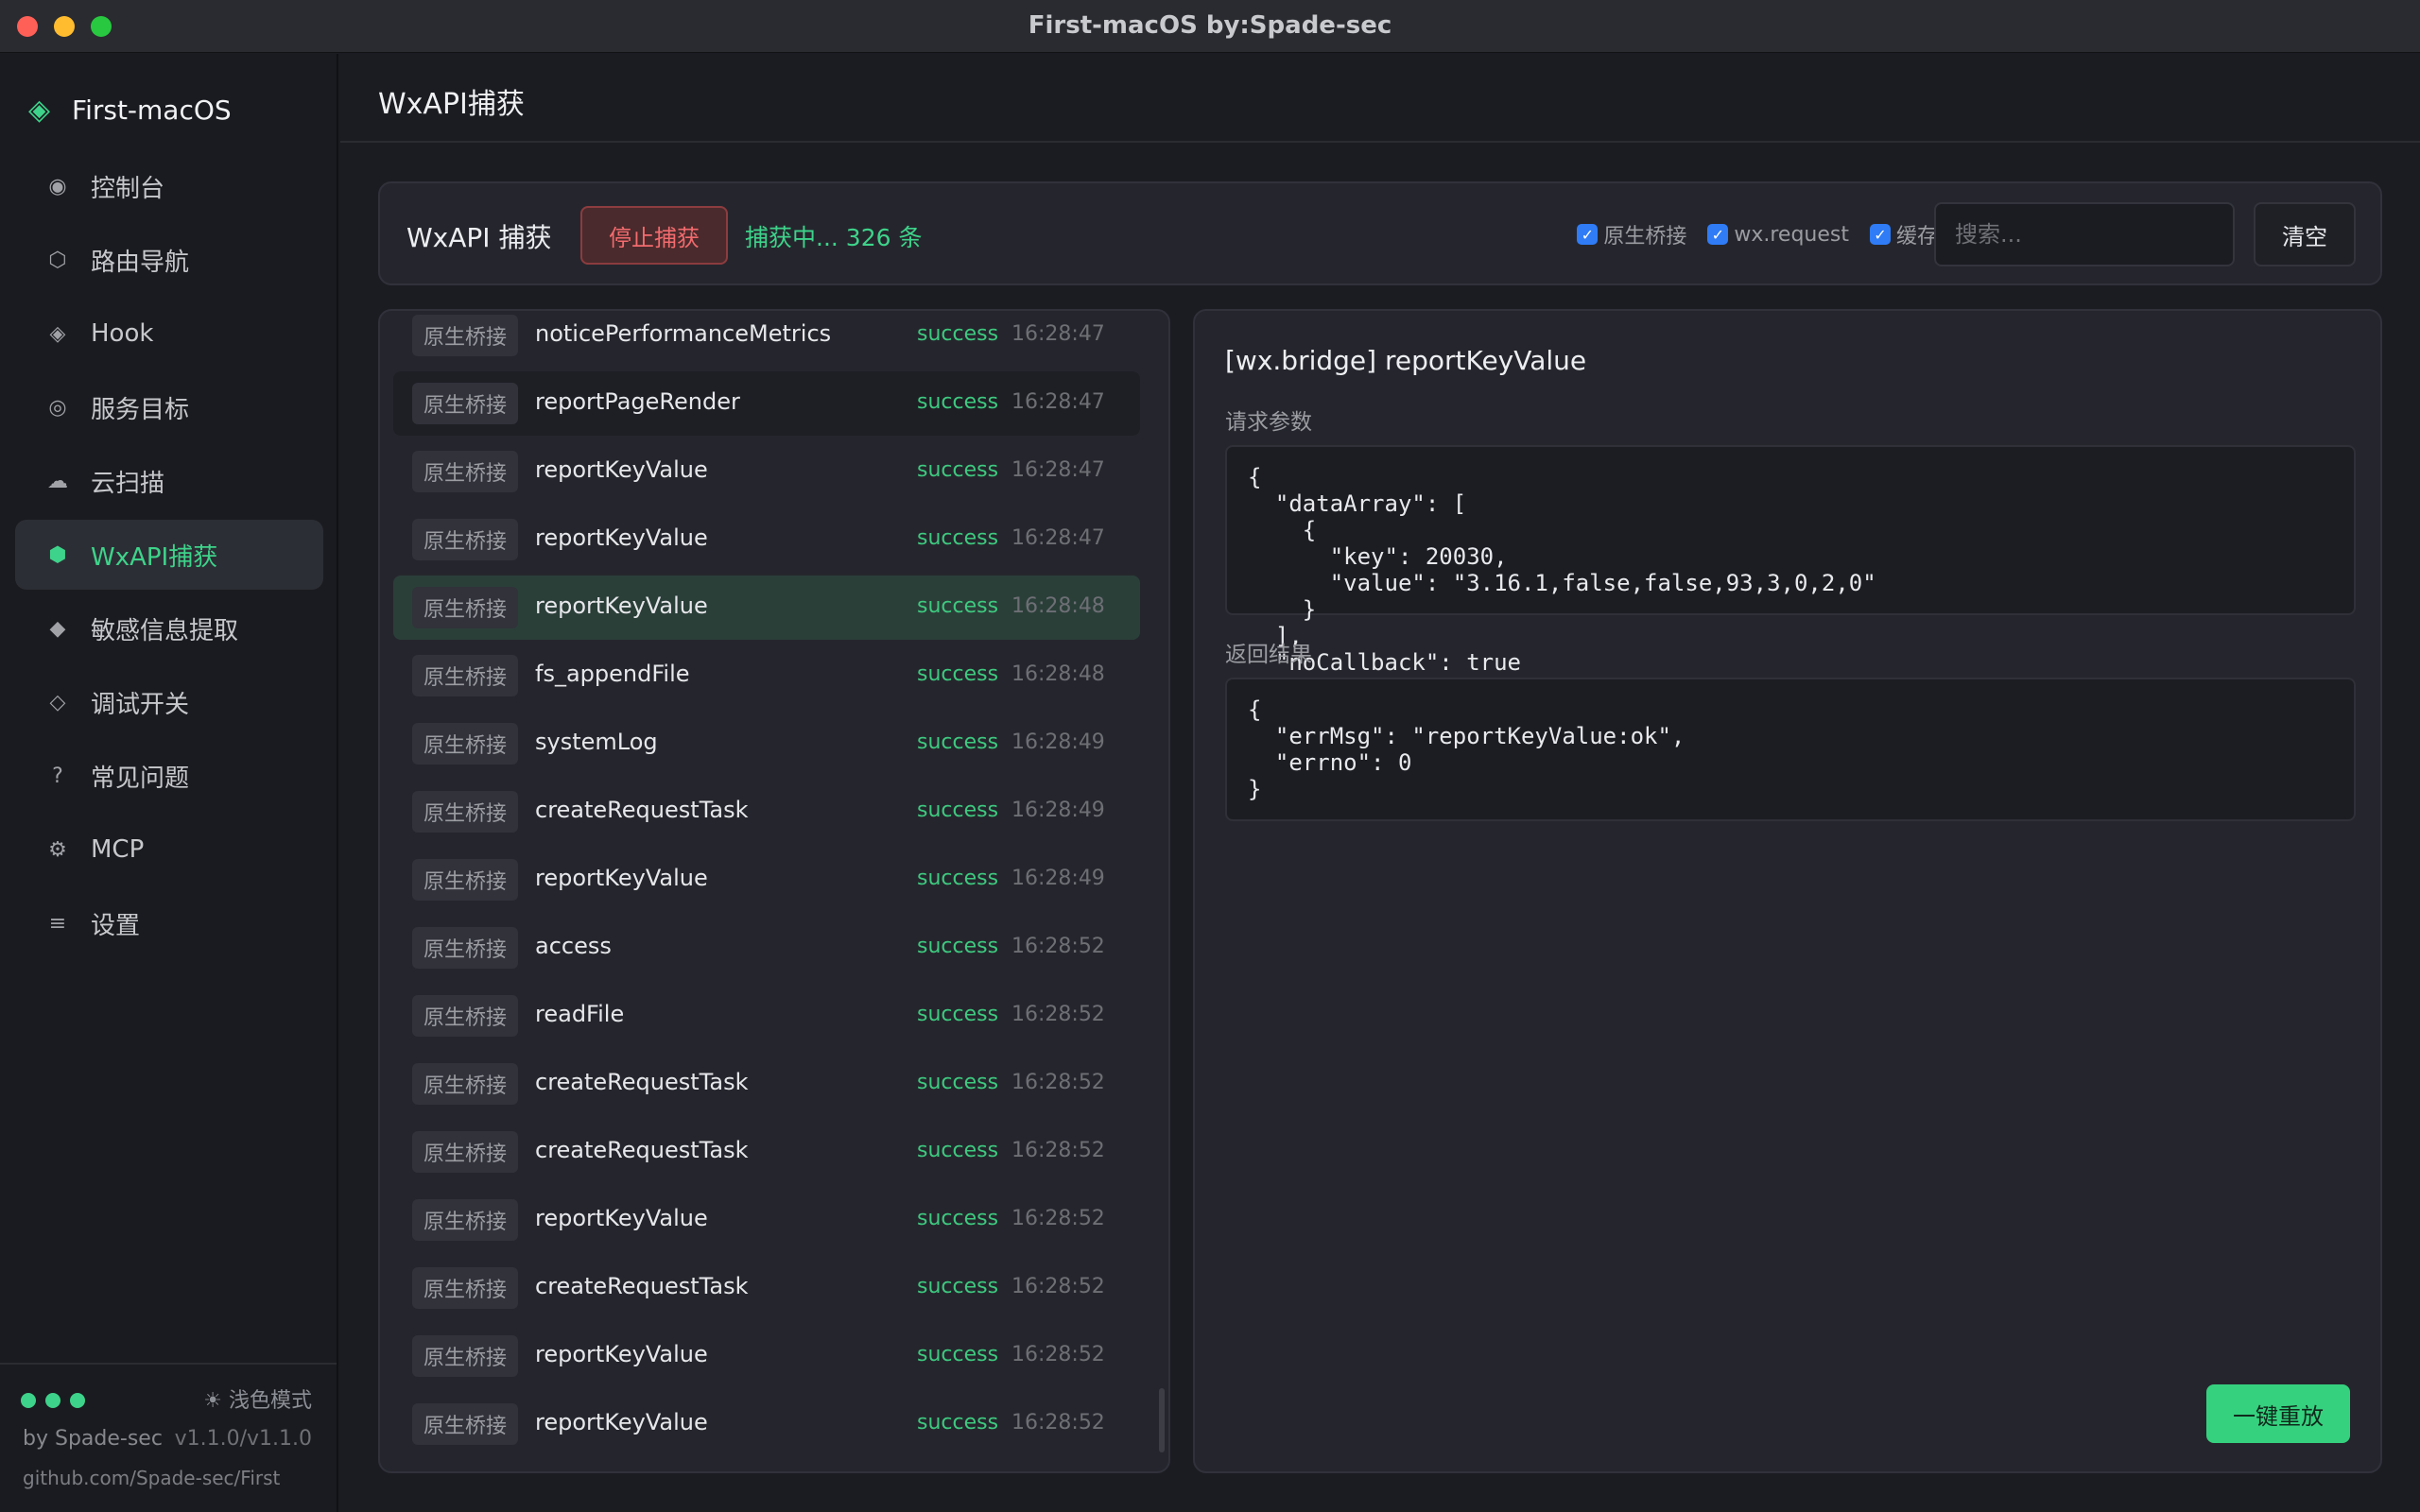  I want to click on repo-link: github.com/Spade-sec/First, so click(151, 1478).